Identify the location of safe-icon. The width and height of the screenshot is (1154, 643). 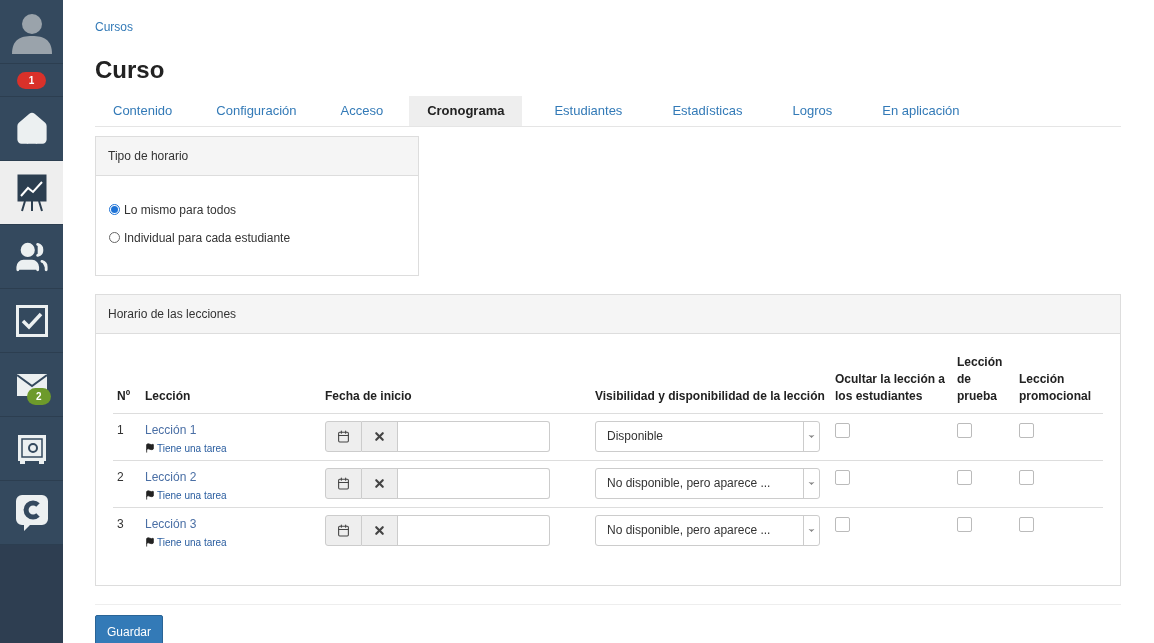
(31, 448).